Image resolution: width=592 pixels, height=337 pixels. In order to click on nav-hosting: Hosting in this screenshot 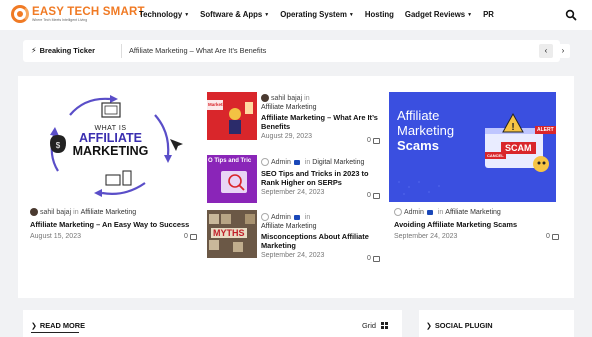, I will do `click(379, 14)`.